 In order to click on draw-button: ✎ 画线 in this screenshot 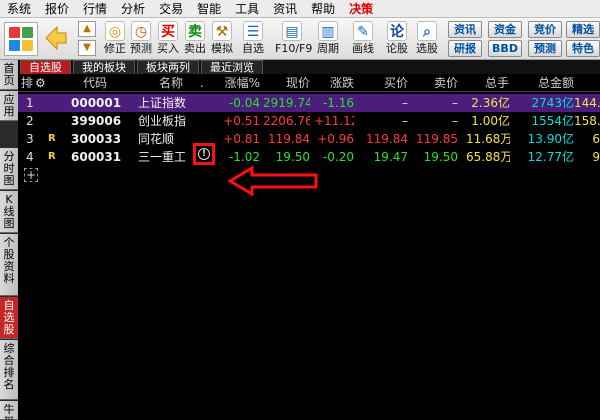, I will do `click(363, 38)`.